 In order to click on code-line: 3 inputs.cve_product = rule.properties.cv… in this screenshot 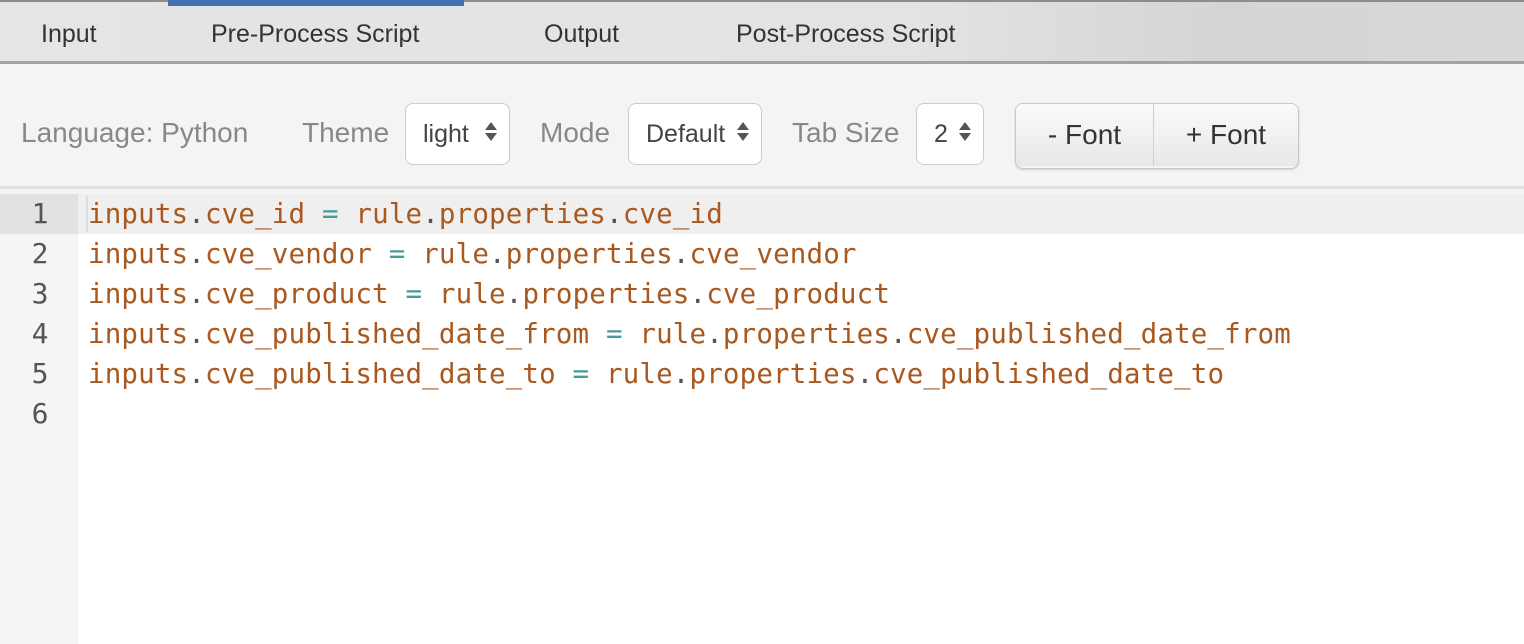, I will do `click(762, 294)`.